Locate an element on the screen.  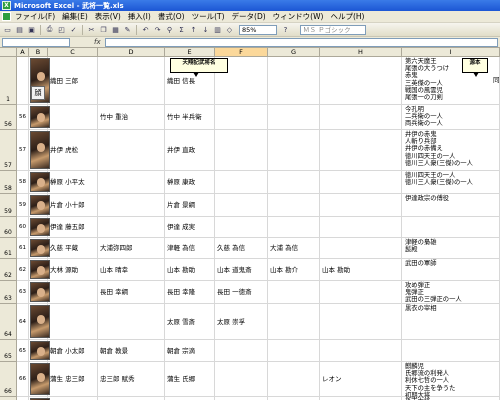
cell-b-58: 58 is located at coordinates (22, 182).